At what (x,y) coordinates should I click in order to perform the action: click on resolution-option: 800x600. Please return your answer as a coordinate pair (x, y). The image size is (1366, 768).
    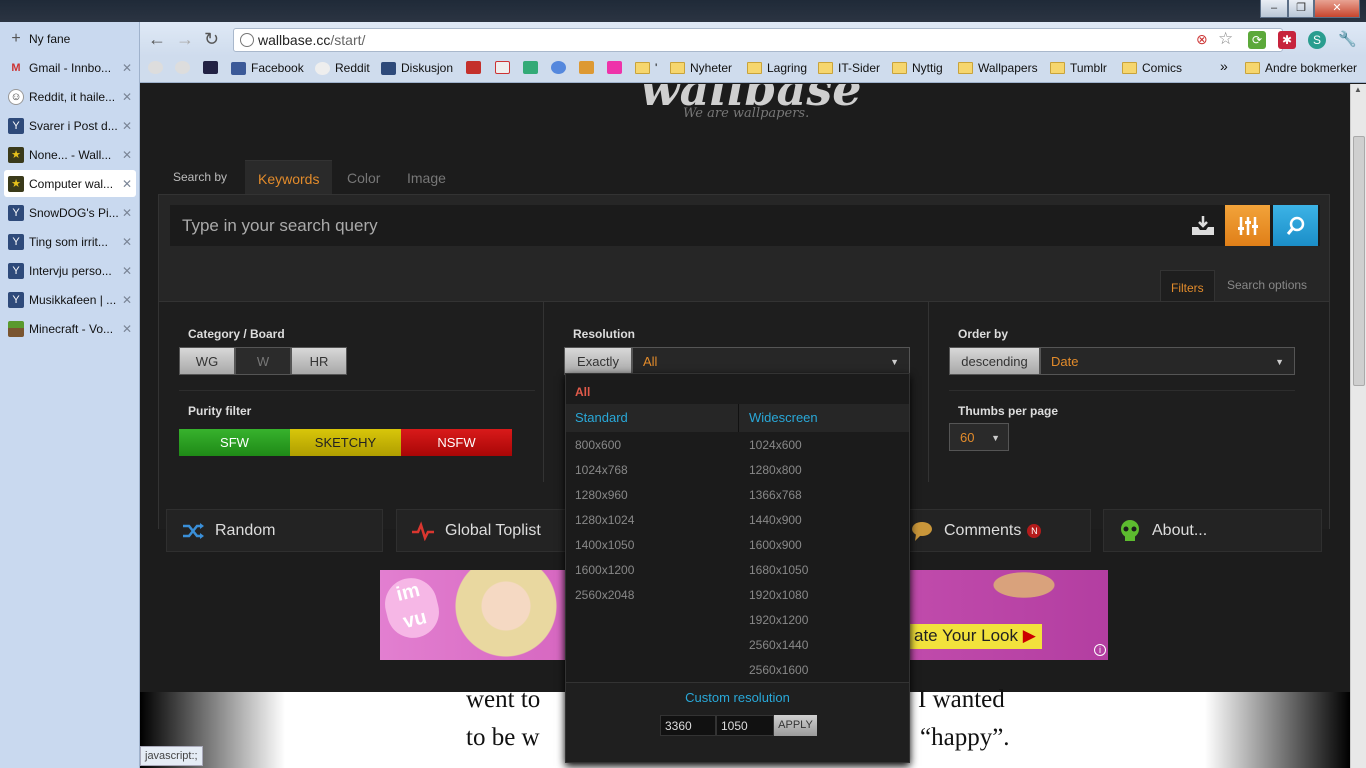
    Looking at the image, I should click on (598, 445).